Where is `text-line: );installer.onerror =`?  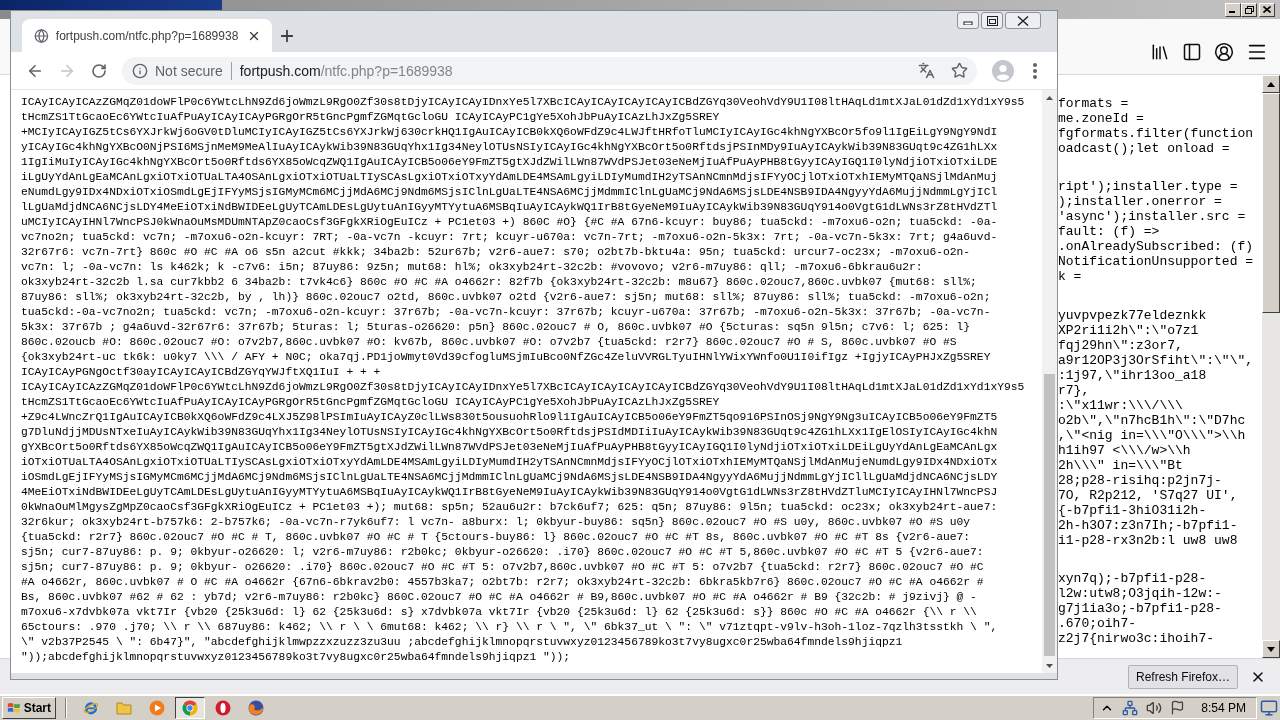 text-line: );installer.onerror = is located at coordinates (1140, 202).